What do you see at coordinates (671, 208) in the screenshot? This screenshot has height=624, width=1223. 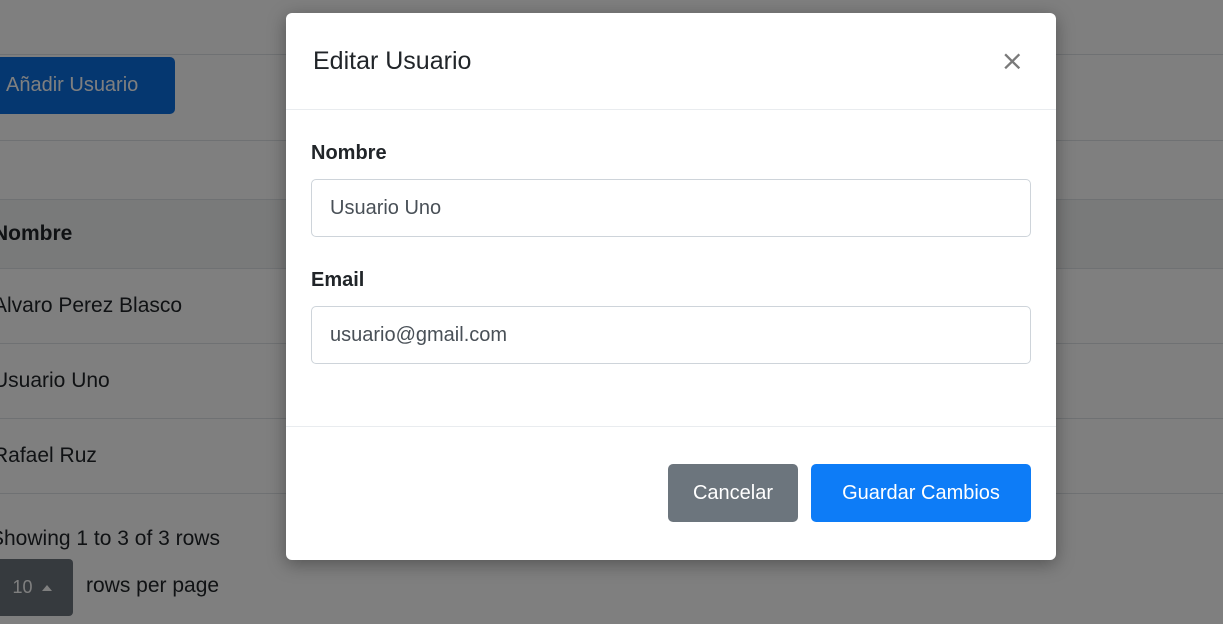 I see `name-input` at bounding box center [671, 208].